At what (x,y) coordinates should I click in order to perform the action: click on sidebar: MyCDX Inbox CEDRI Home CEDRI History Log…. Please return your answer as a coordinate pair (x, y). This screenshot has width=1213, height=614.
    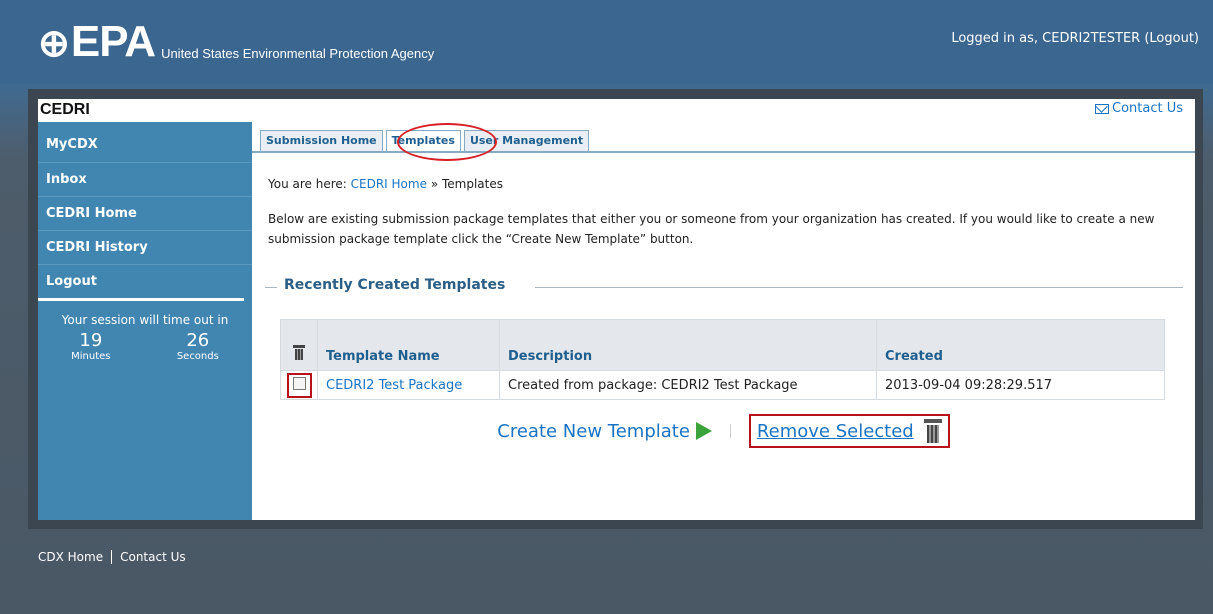
    Looking at the image, I should click on (145, 321).